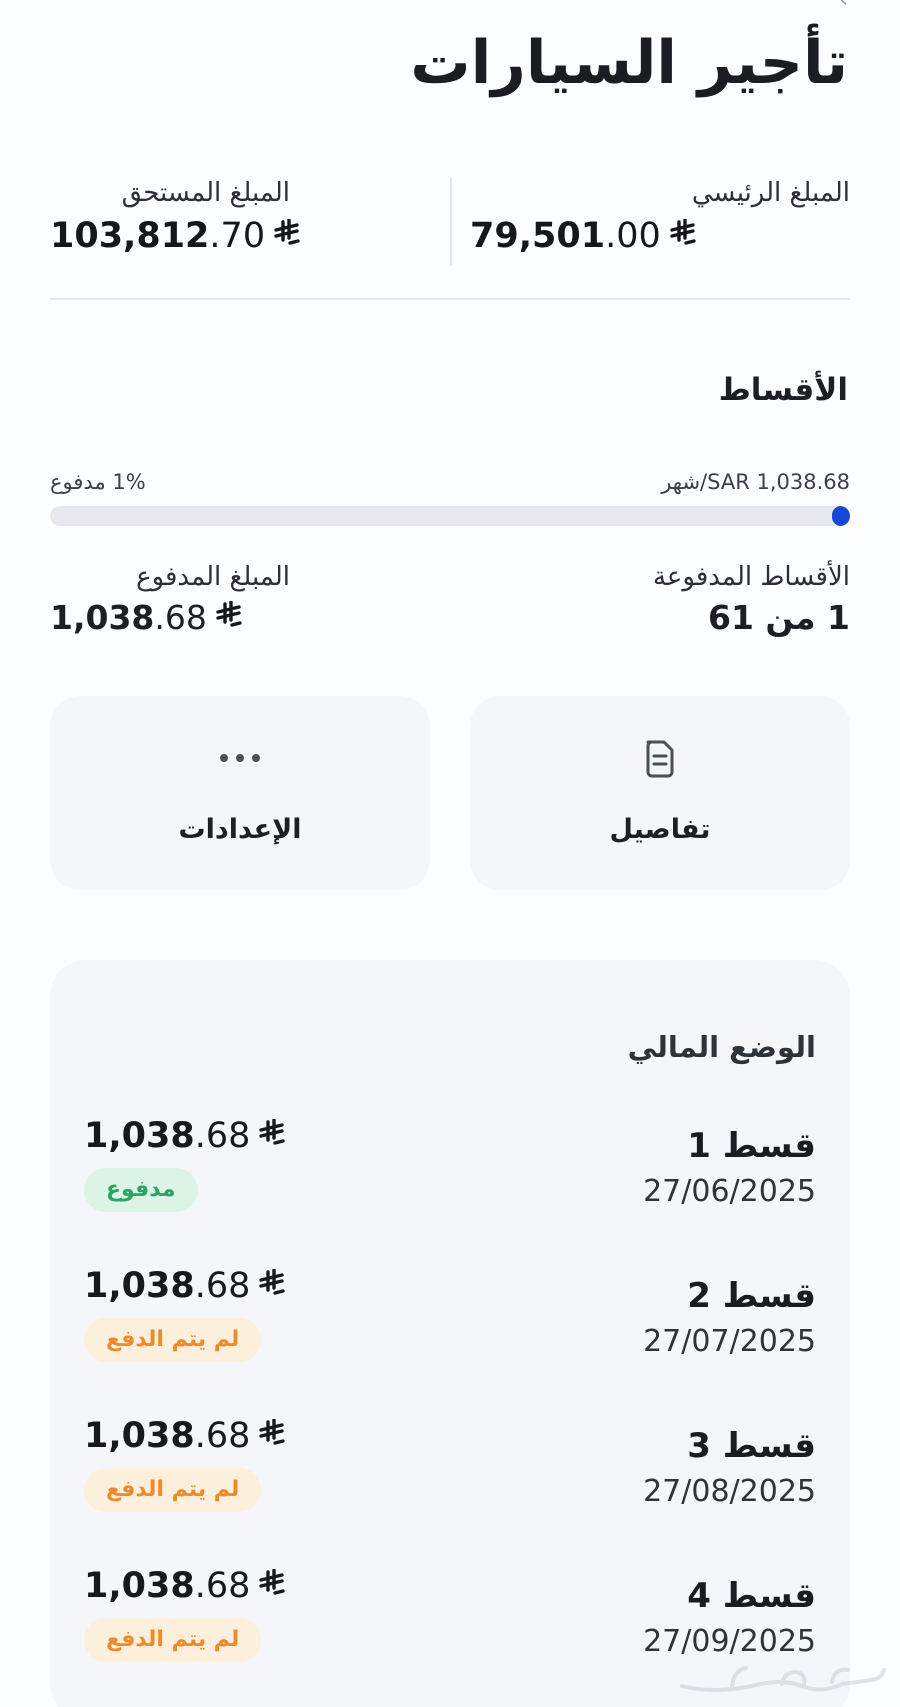 This screenshot has width=900, height=1707. I want to click on financial-status-title: الوضع المالي, so click(721, 1047).